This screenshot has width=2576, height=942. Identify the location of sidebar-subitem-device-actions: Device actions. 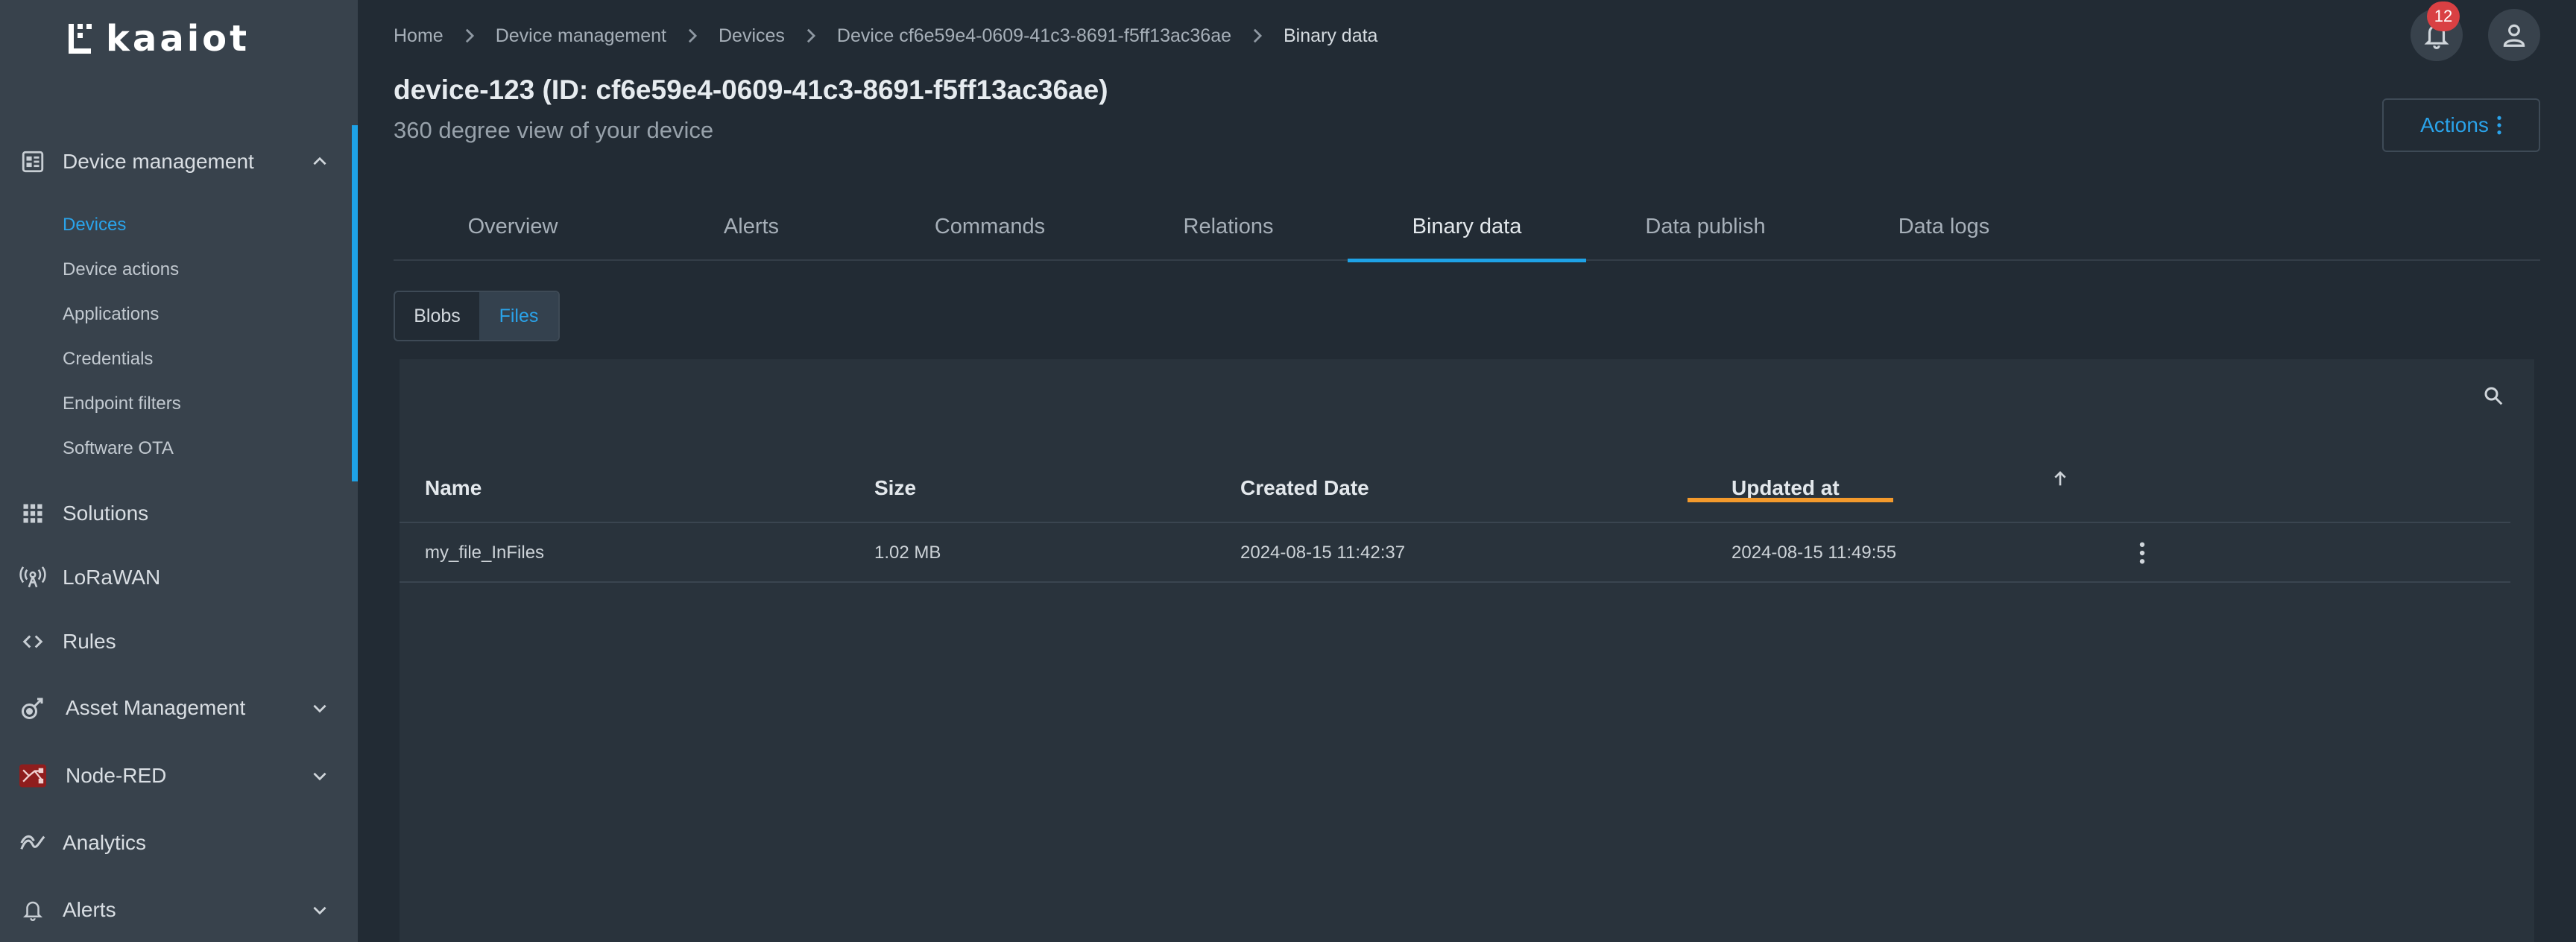
(121, 269).